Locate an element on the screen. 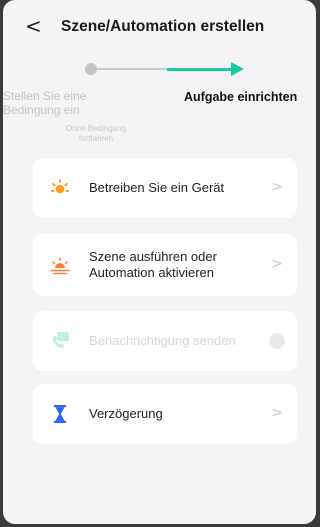 The image size is (320, 527). hourglass-icon is located at coordinates (60, 414).